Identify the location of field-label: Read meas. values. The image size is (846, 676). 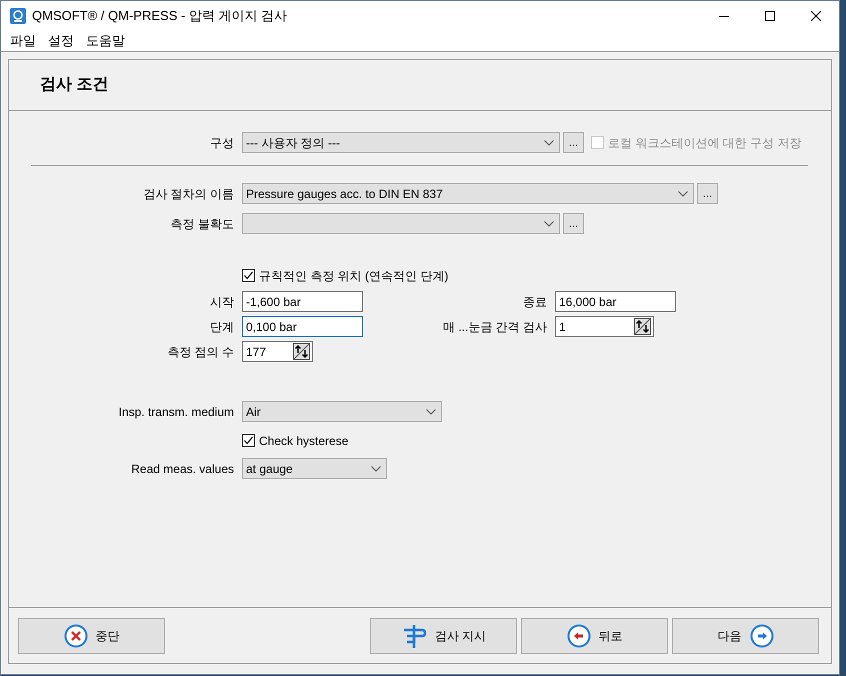
(182, 469).